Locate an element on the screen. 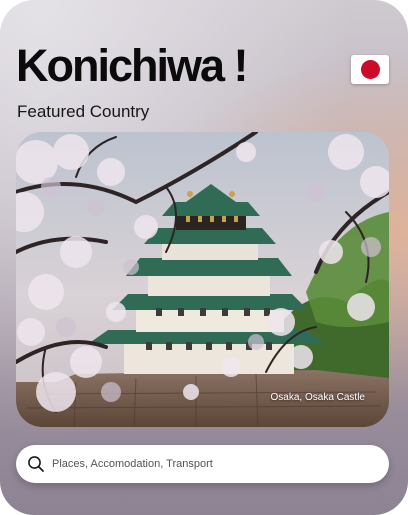  search-icon is located at coordinates (36, 464).